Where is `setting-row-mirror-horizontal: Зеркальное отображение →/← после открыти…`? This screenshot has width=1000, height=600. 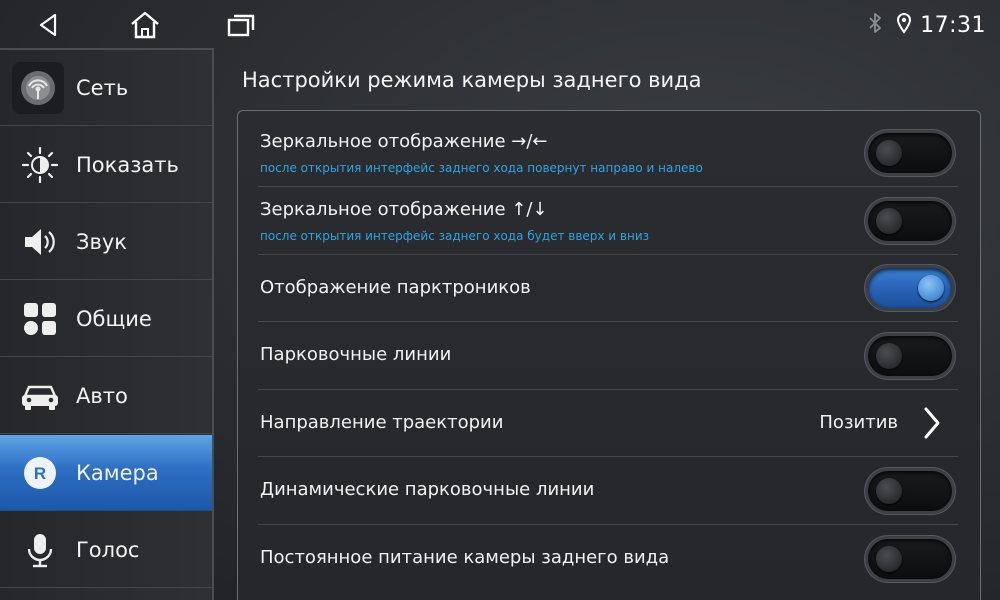
setting-row-mirror-horizontal: Зеркальное отображение →/← после открыти… is located at coordinates (608, 153).